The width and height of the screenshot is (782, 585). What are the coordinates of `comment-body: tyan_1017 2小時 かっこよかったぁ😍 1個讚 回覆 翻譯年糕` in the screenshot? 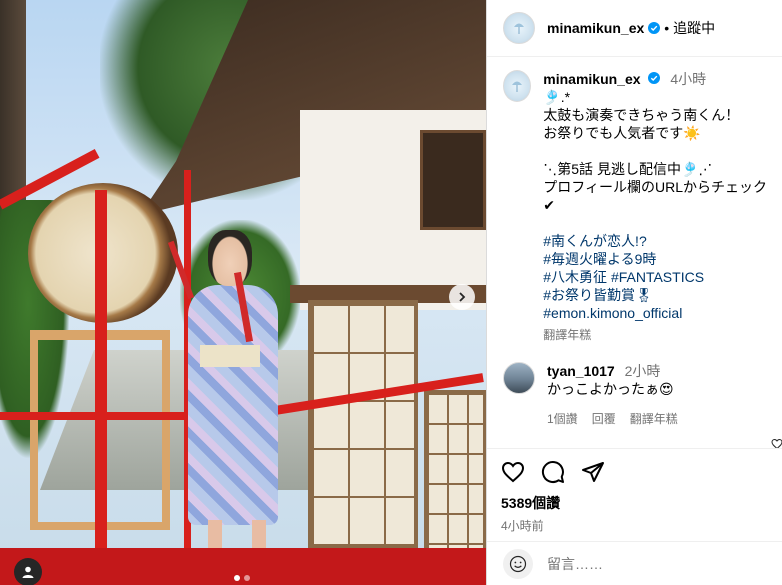 It's located at (657, 395).